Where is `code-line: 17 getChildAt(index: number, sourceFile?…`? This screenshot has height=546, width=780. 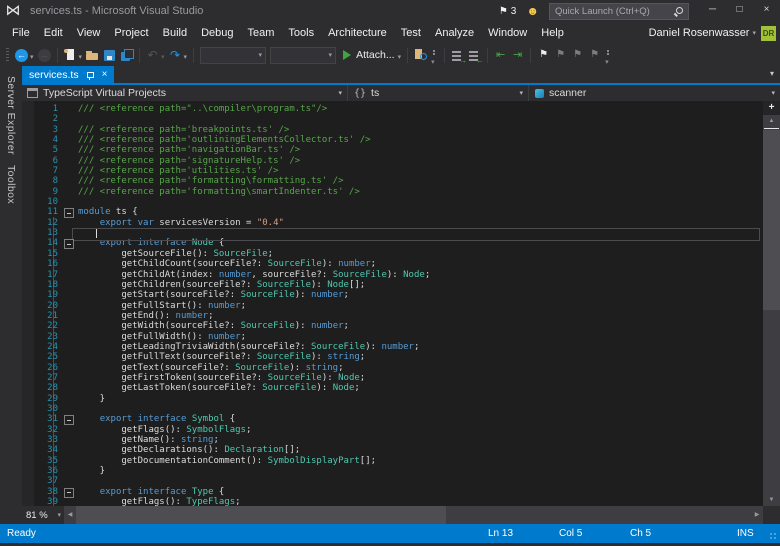 code-line: 17 getChildAt(index: number, sourceFile?… is located at coordinates (398, 275).